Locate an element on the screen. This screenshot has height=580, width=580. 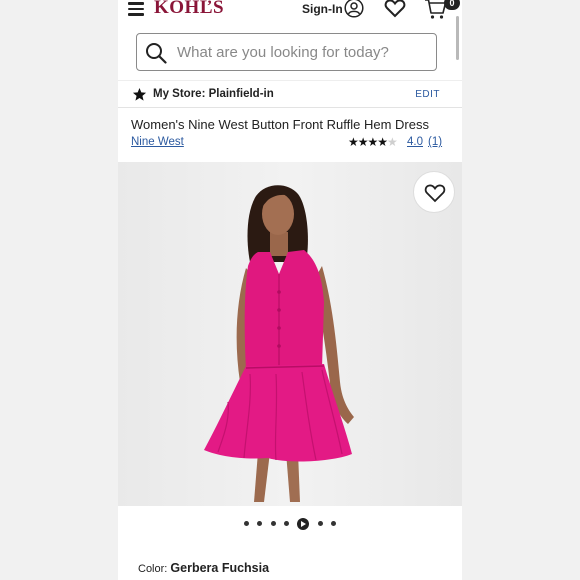
wishlist-heart-icon is located at coordinates (395, 9).